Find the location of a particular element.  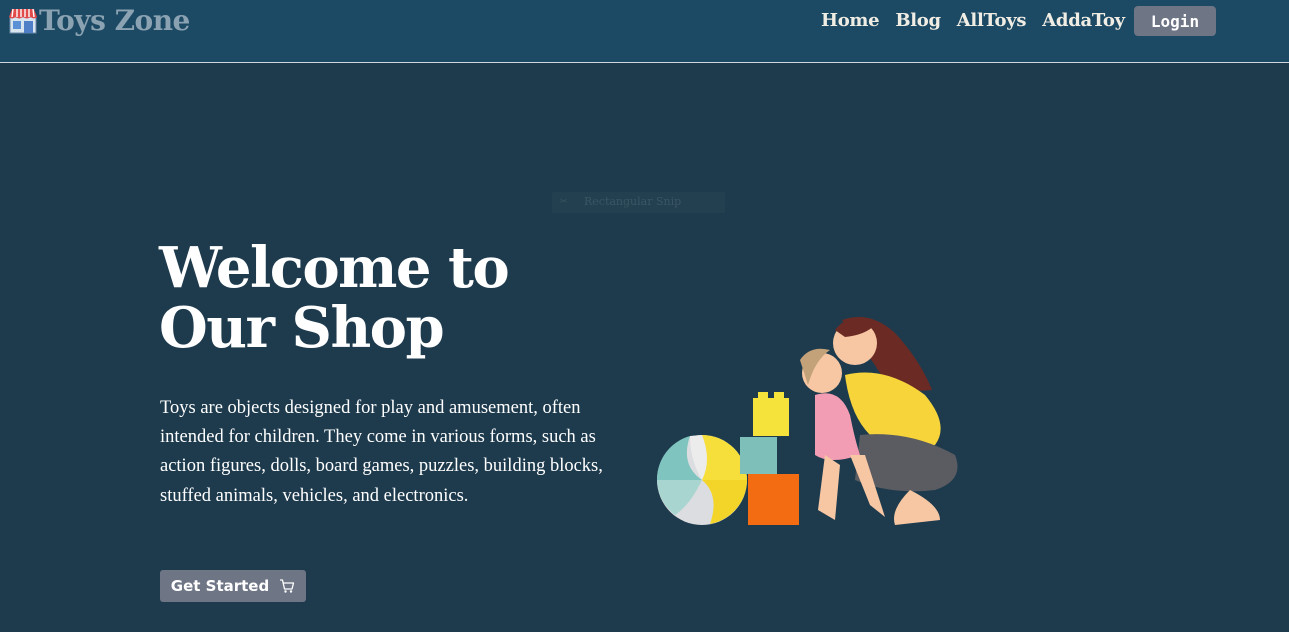

nav-links: Home Blog AllToys AddaToy is located at coordinates (973, 20).